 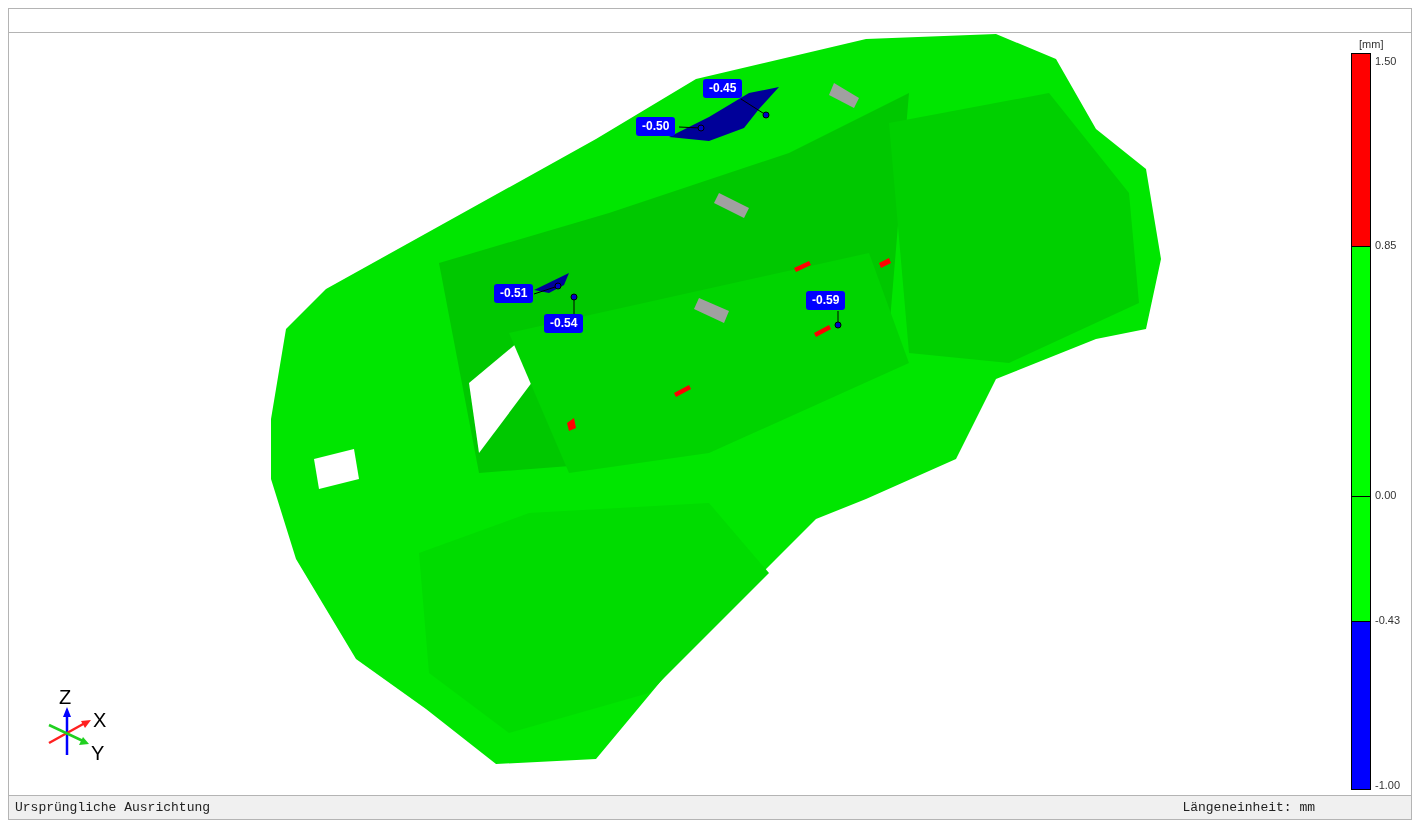 What do you see at coordinates (723, 88) in the screenshot?
I see `deviation-callout: -0.45` at bounding box center [723, 88].